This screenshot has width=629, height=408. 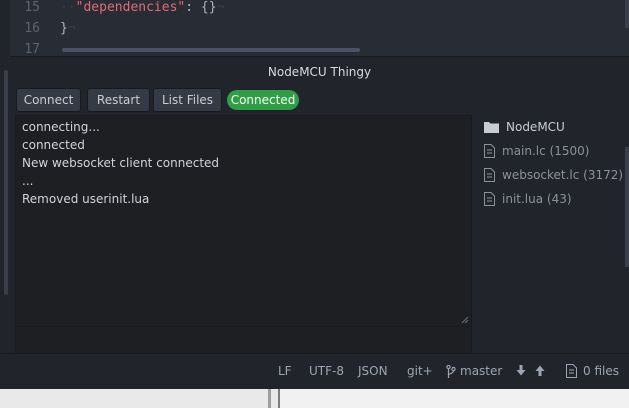 What do you see at coordinates (64, 28) in the screenshot?
I see `code-text: }` at bounding box center [64, 28].